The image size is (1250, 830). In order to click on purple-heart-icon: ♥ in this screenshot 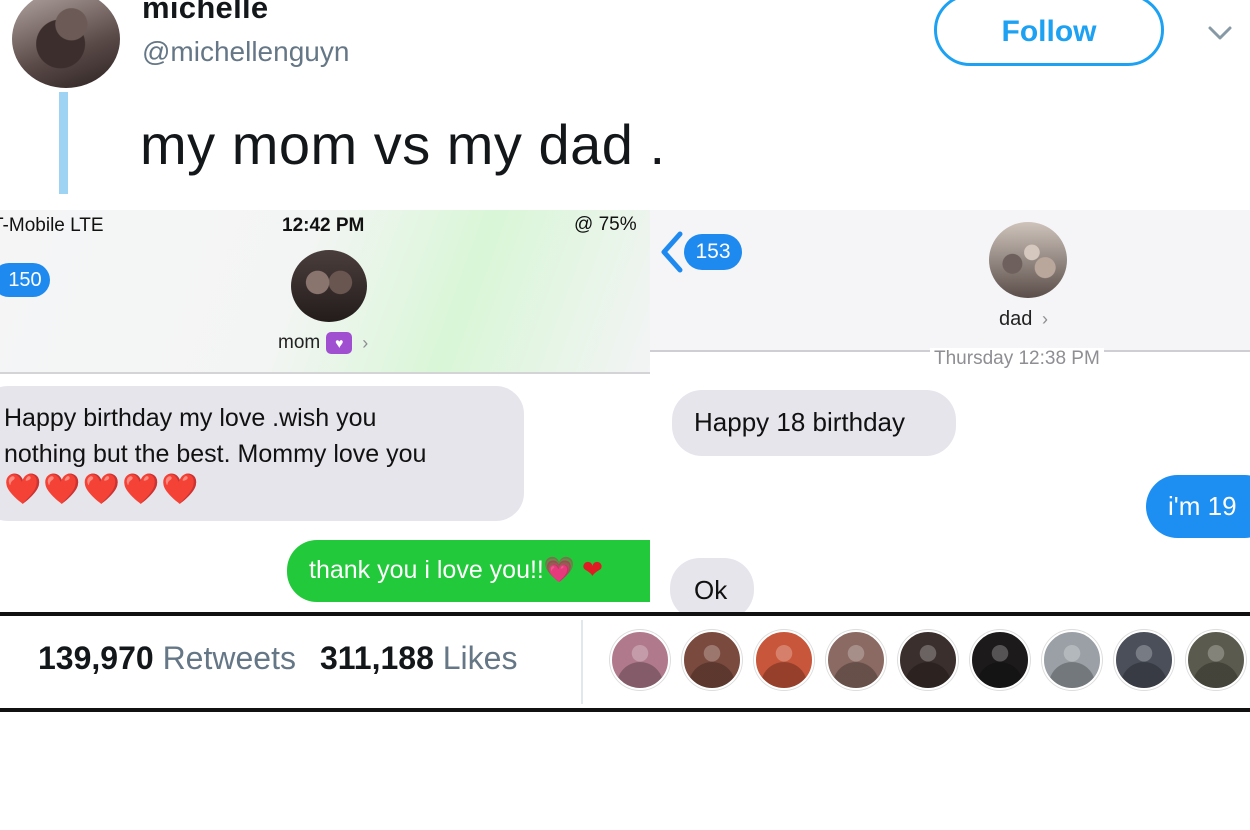, I will do `click(339, 343)`.